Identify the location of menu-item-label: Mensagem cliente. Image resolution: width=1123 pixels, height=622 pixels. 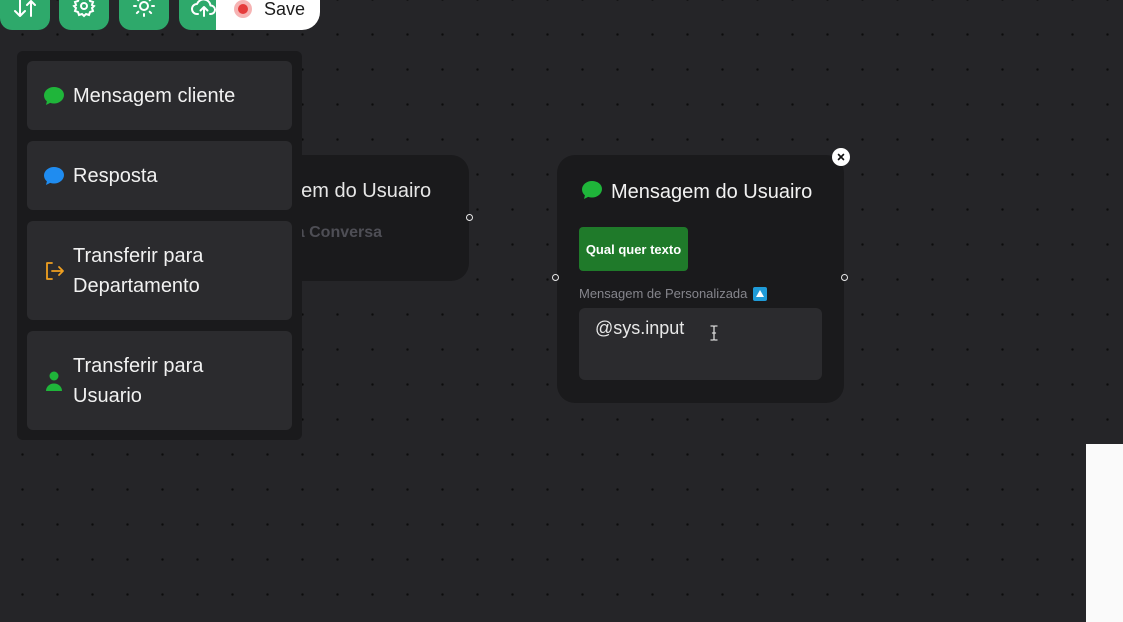
(154, 95).